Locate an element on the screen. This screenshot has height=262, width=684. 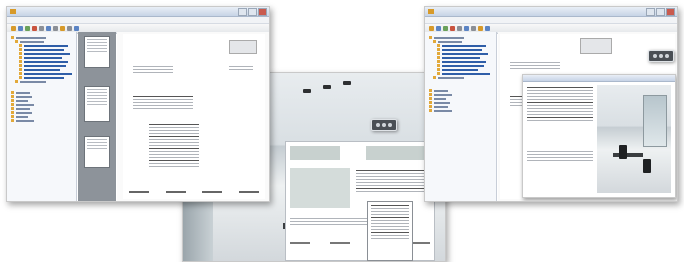
schedule-sheet is located at coordinates (390, 231).